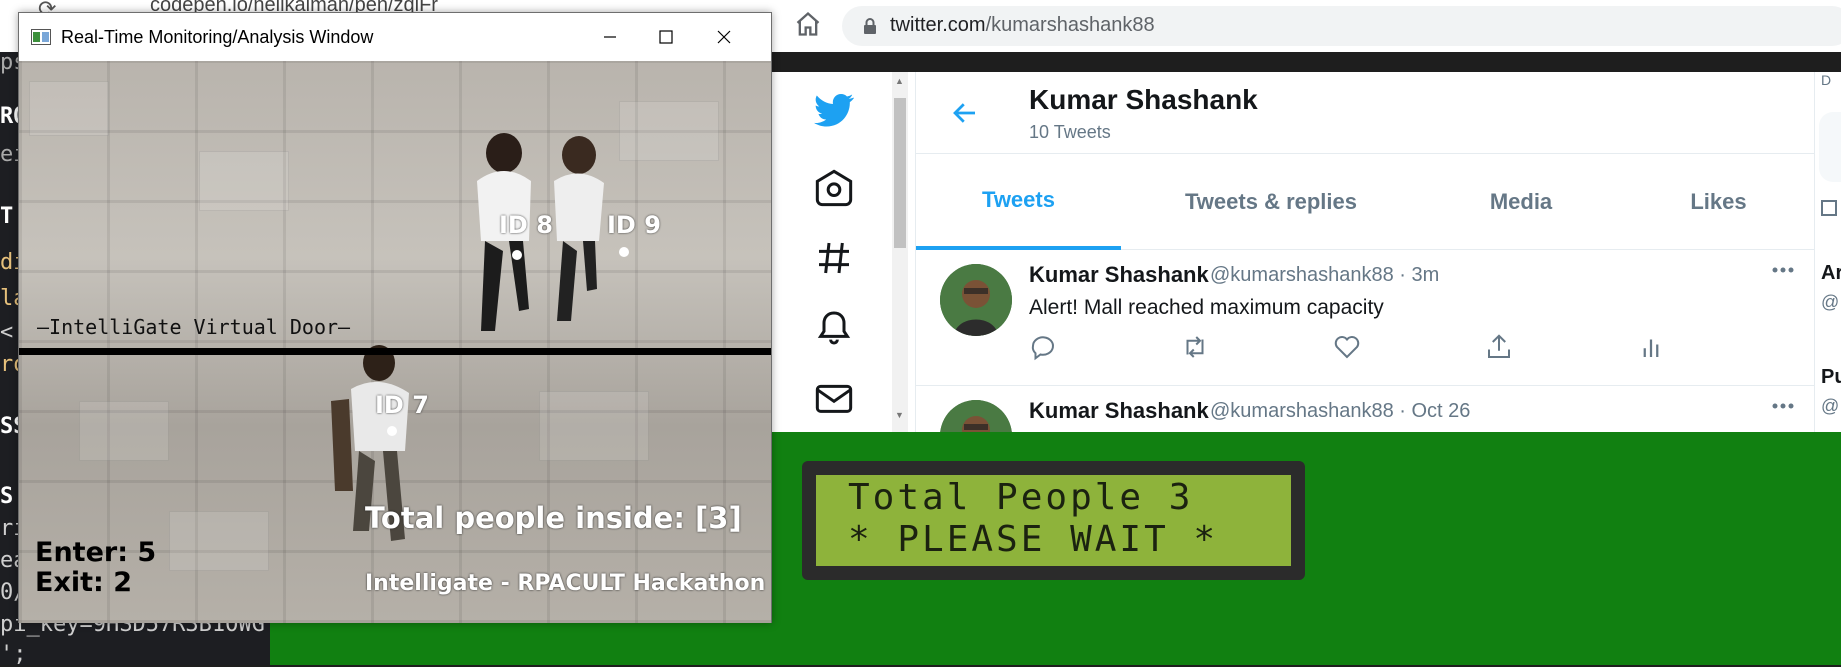 The width and height of the screenshot is (1841, 667). What do you see at coordinates (1499, 347) in the screenshot?
I see `share-icon` at bounding box center [1499, 347].